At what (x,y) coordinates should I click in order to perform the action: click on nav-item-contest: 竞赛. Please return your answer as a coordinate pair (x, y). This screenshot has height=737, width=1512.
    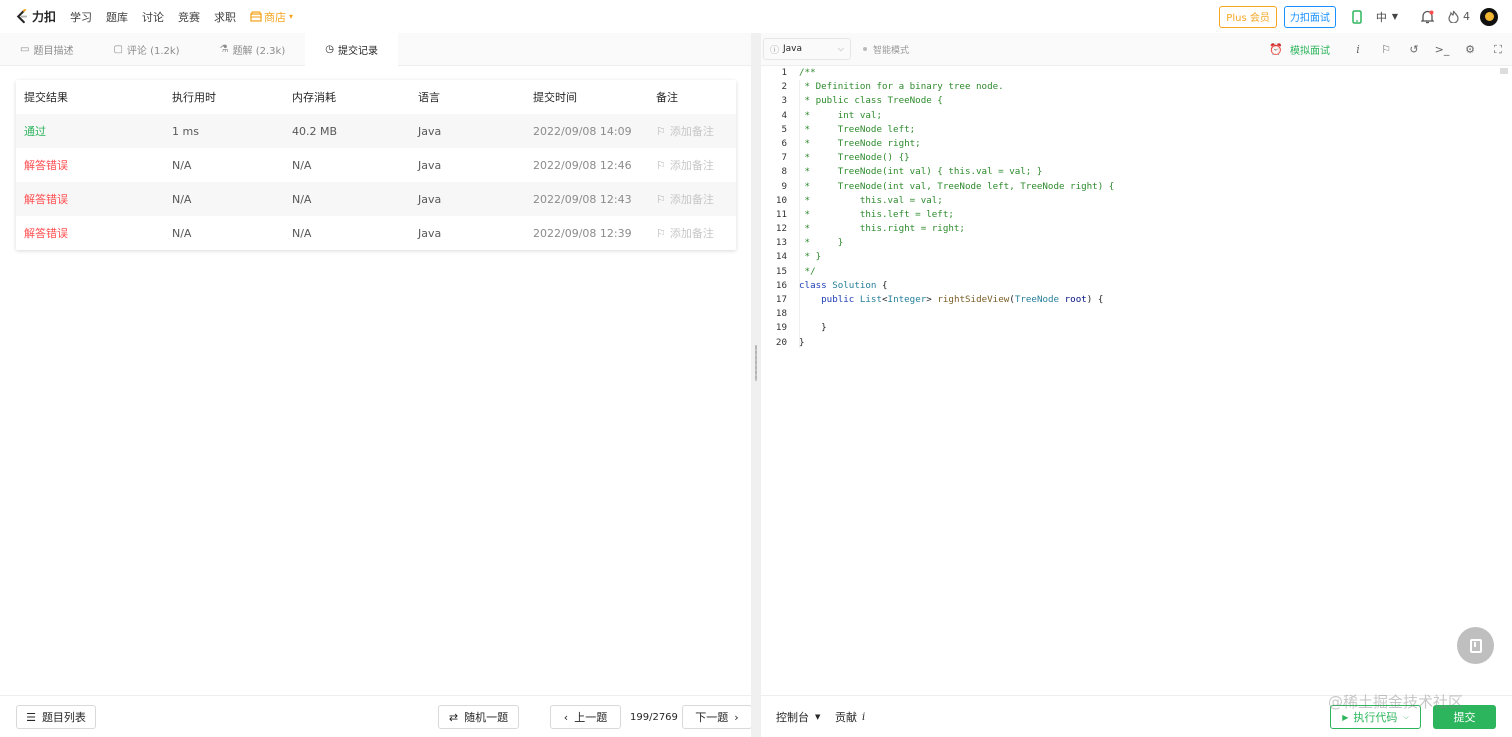
    Looking at the image, I should click on (189, 17).